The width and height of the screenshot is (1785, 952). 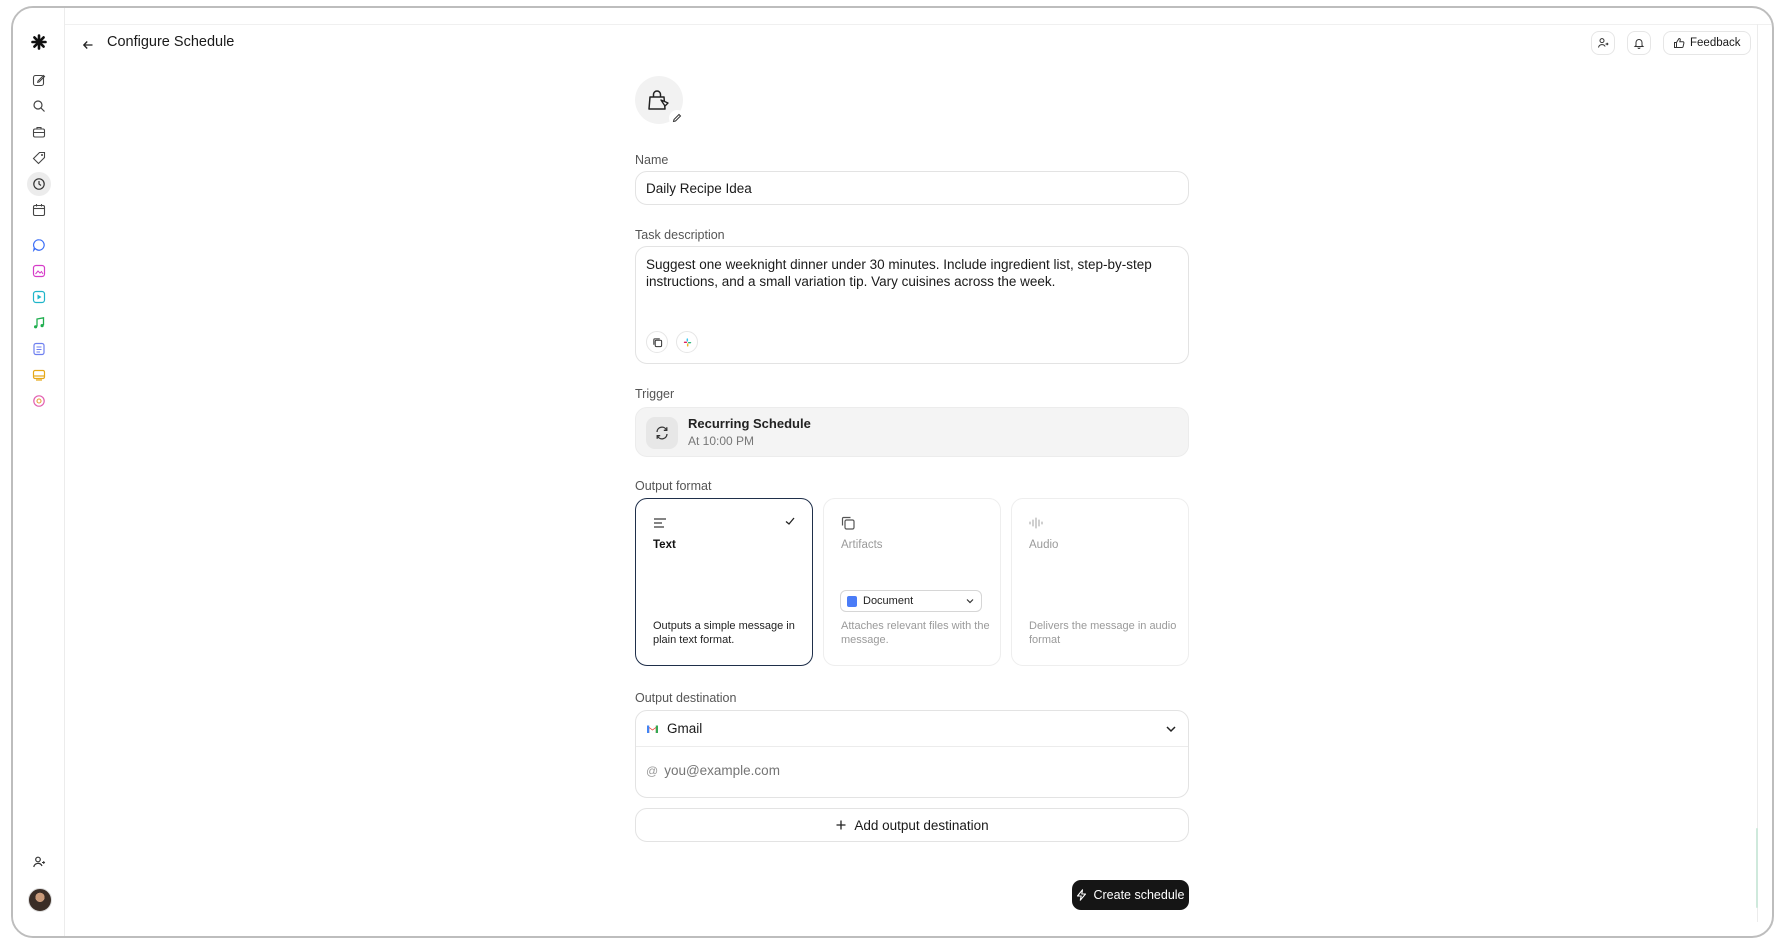 What do you see at coordinates (1082, 895) in the screenshot?
I see `lightning-icon` at bounding box center [1082, 895].